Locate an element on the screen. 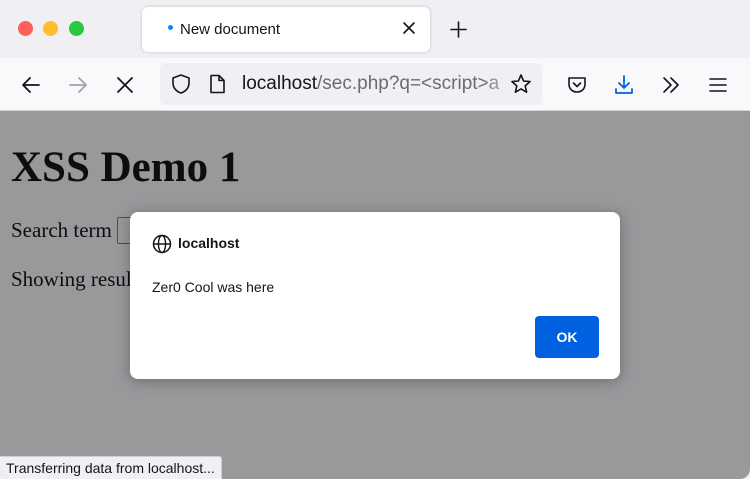 This screenshot has width=750, height=479. tab-title: New document is located at coordinates (230, 29).